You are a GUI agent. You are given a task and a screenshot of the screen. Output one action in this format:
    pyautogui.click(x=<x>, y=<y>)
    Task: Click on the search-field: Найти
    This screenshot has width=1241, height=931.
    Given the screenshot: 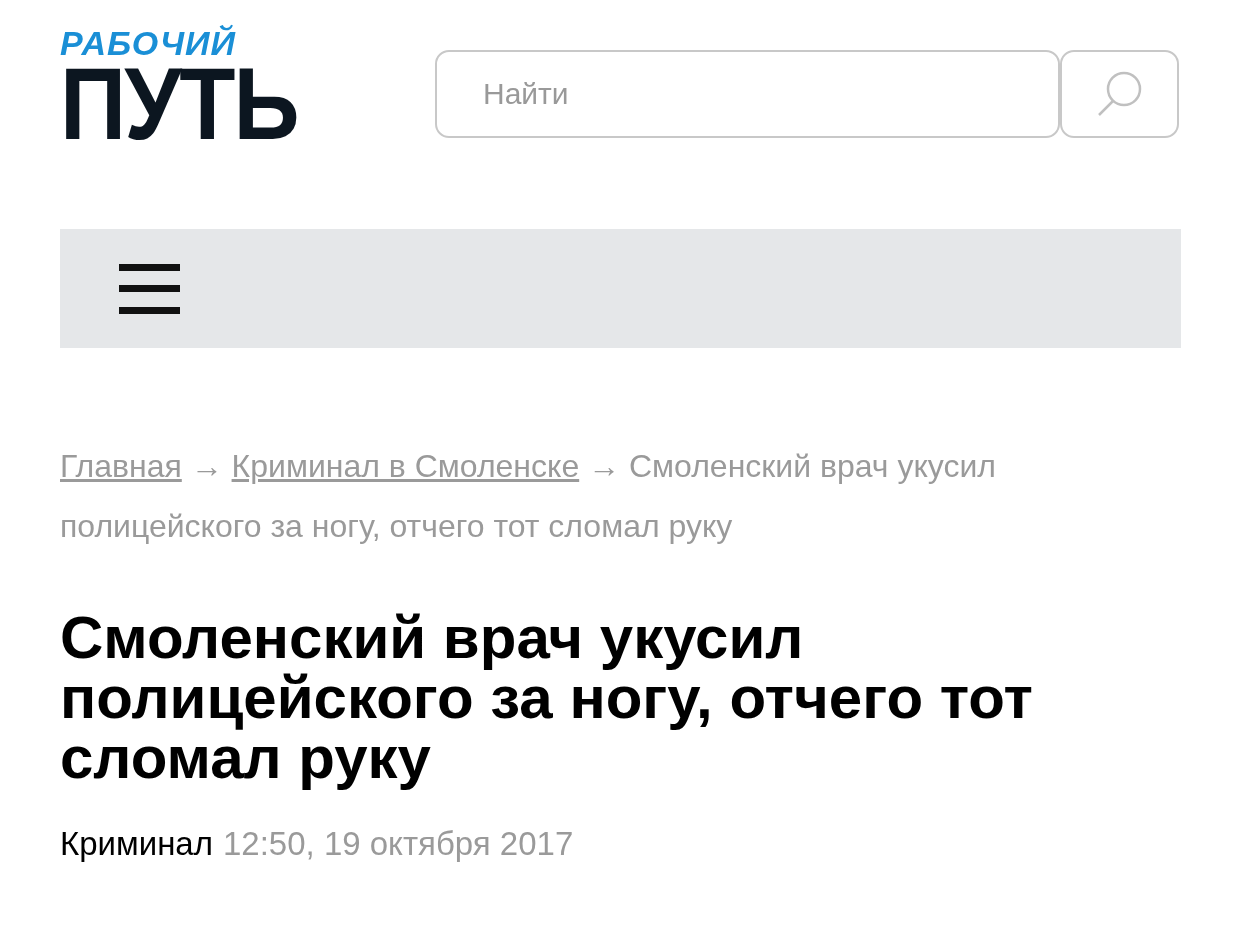 What is the action you would take?
    pyautogui.click(x=747, y=94)
    